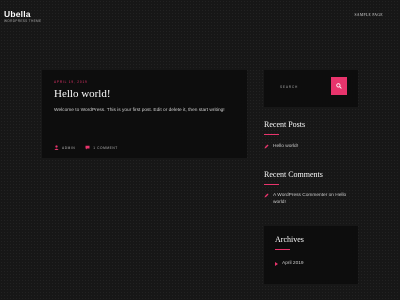  I want to click on recent-post-item: Hello world!, so click(309, 146).